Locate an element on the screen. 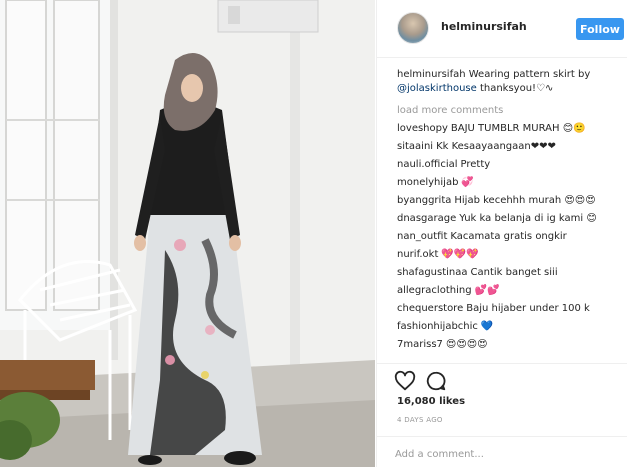 The image size is (627, 467). comment-username: nurif.okt is located at coordinates (417, 254).